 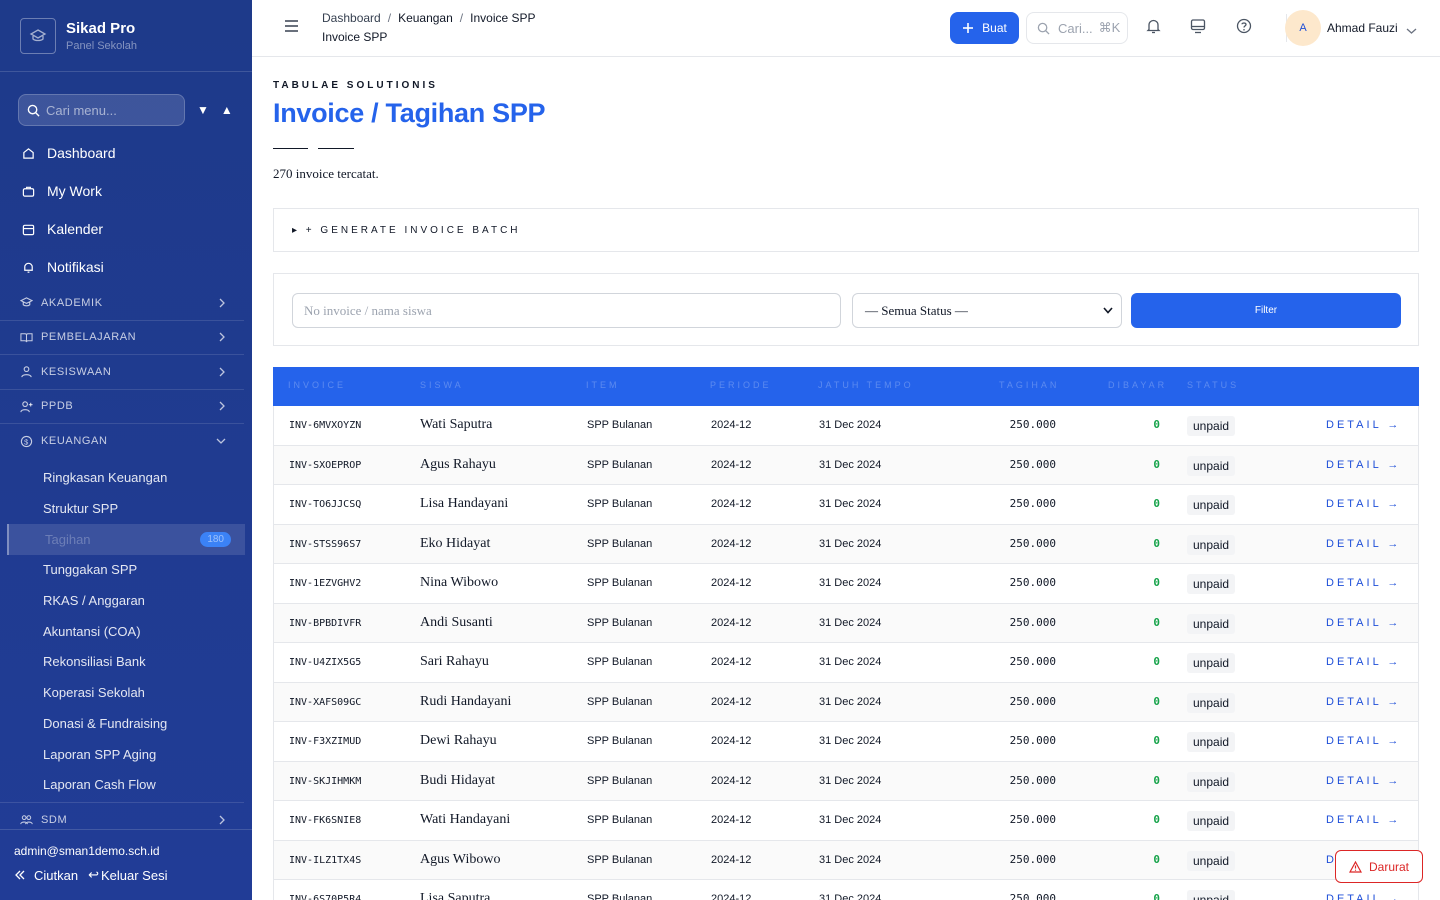 I want to click on menu-icon, so click(x=291, y=28).